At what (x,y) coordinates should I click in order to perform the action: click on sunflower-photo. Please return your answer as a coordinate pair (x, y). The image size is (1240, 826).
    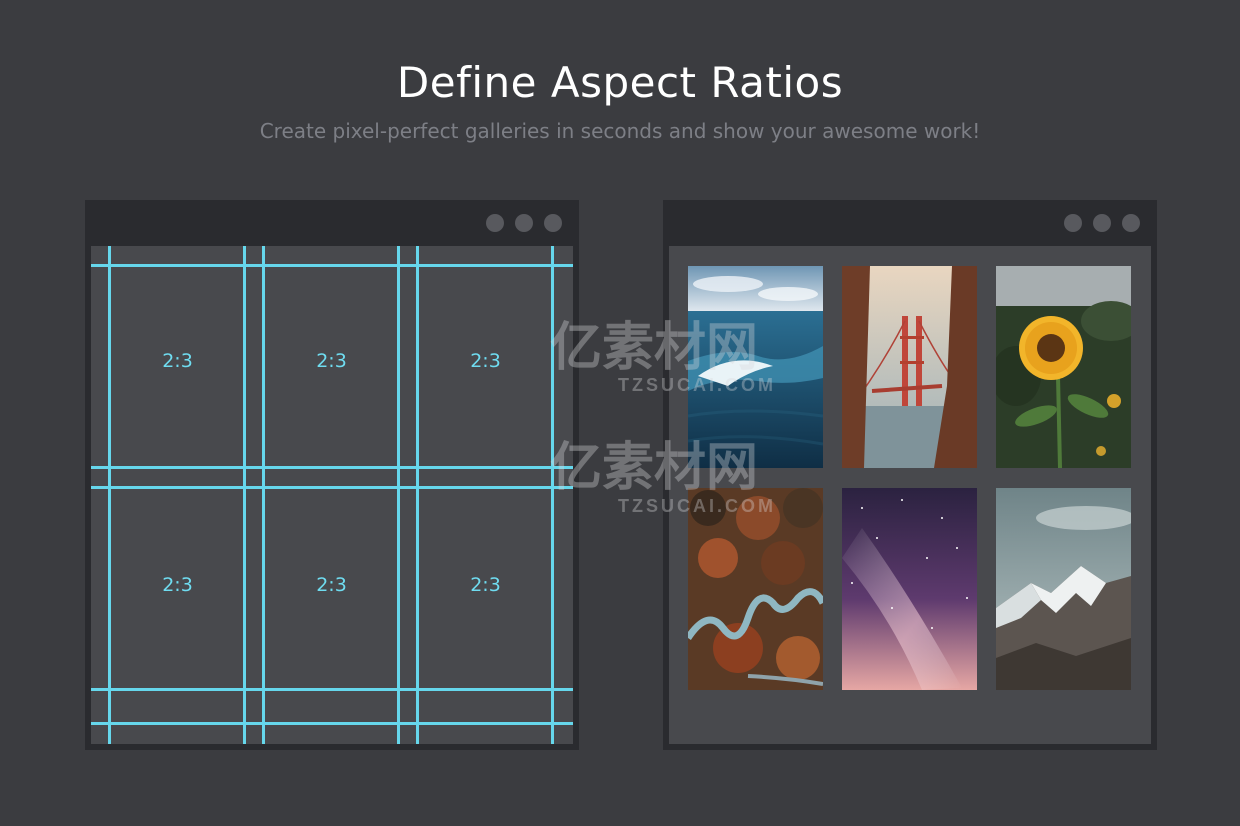
    Looking at the image, I should click on (1063, 367).